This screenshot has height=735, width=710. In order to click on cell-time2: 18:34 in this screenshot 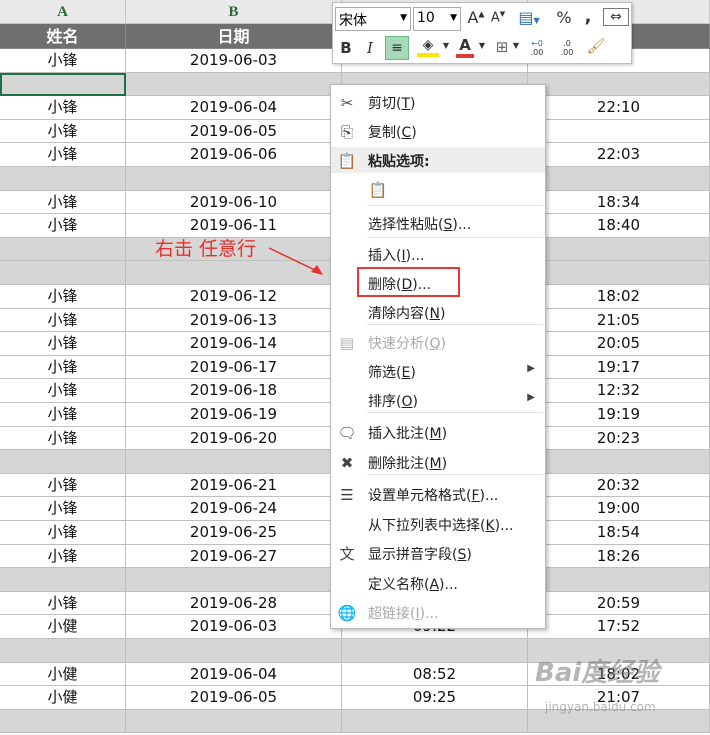, I will do `click(619, 202)`.